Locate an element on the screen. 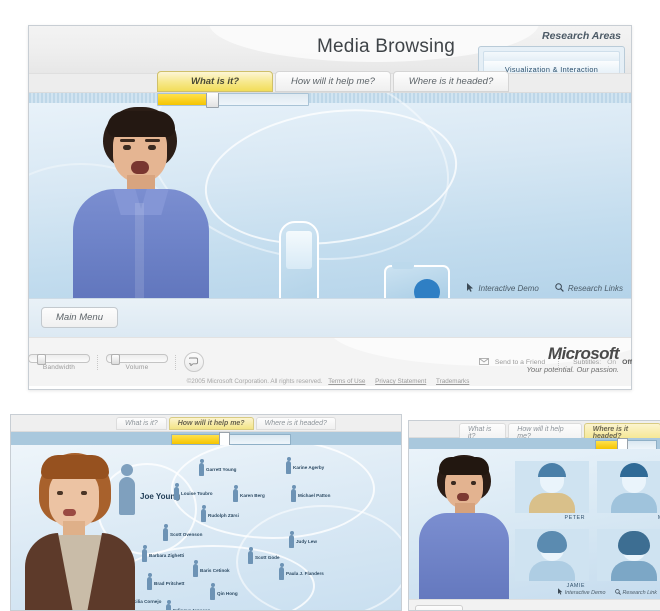 Image resolution: width=660 pixels, height=611 pixels. avatar-card: MA is located at coordinates (628, 491).